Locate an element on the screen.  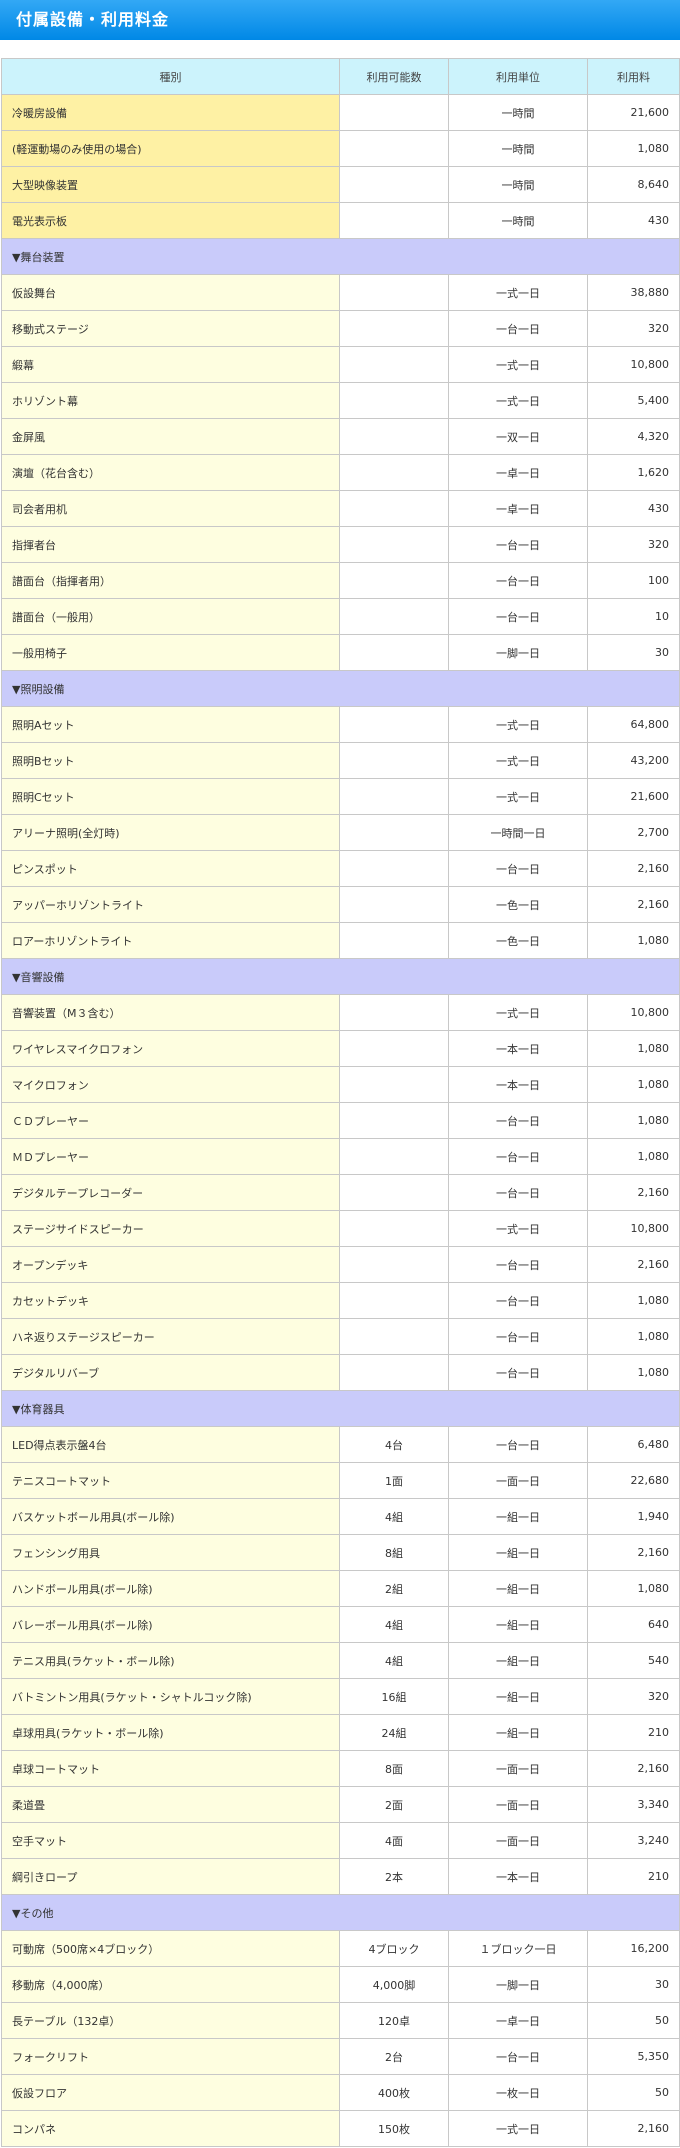
table-row: 譜面台（指揮者用） 一台一日 100 is located at coordinates (340, 580).